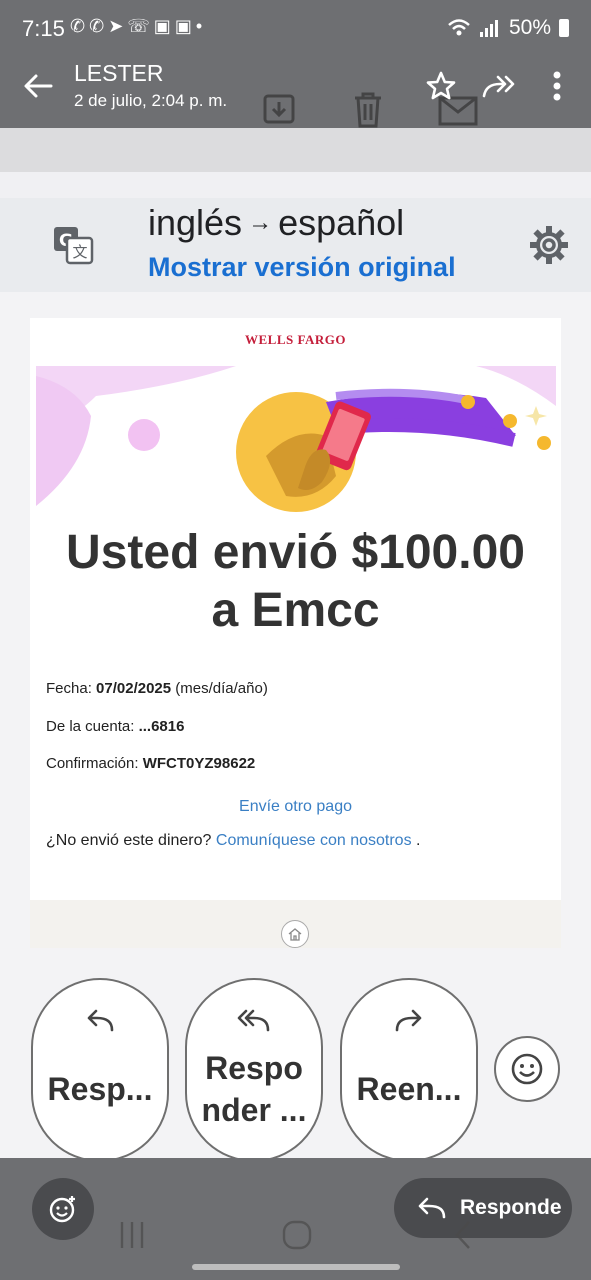 This screenshot has height=1280, width=591. I want to click on gesture-bar, so click(296, 1267).